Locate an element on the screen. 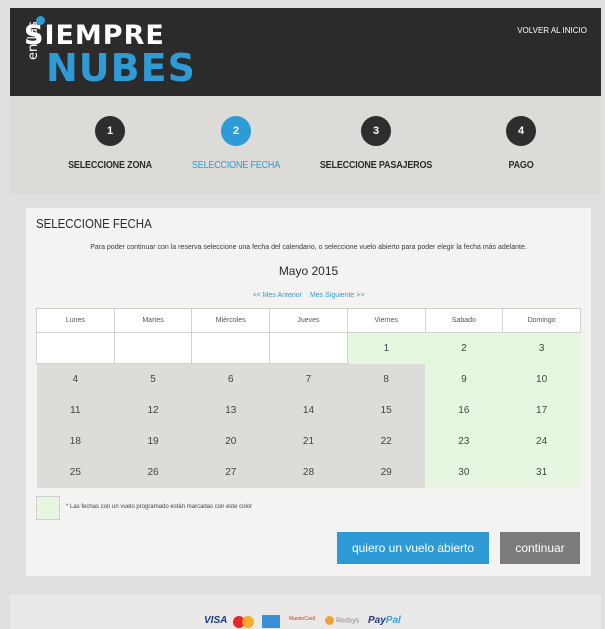 The width and height of the screenshot is (605, 629). weekday-fri: Viernes is located at coordinates (386, 320).